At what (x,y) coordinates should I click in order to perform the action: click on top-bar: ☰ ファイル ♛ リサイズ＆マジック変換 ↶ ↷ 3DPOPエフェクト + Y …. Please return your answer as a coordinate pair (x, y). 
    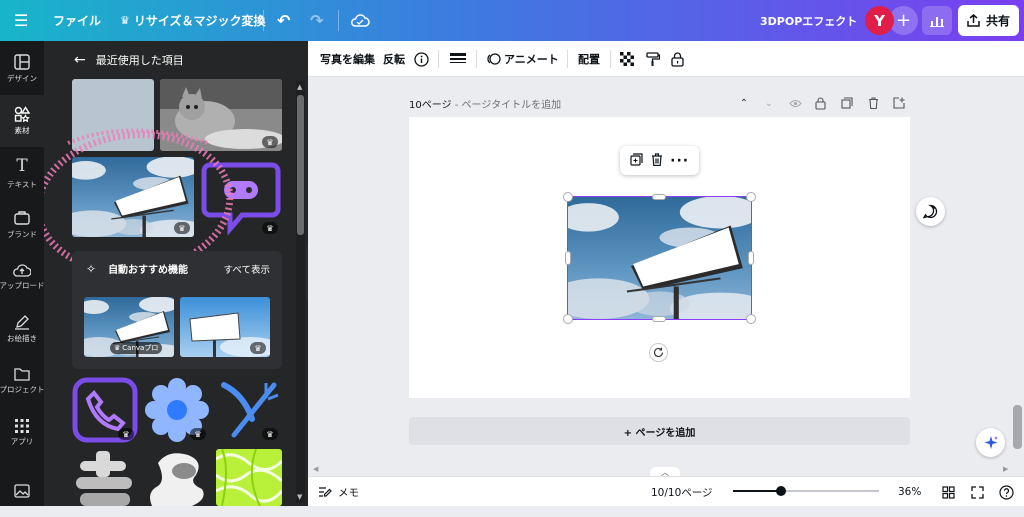
    Looking at the image, I should click on (512, 20).